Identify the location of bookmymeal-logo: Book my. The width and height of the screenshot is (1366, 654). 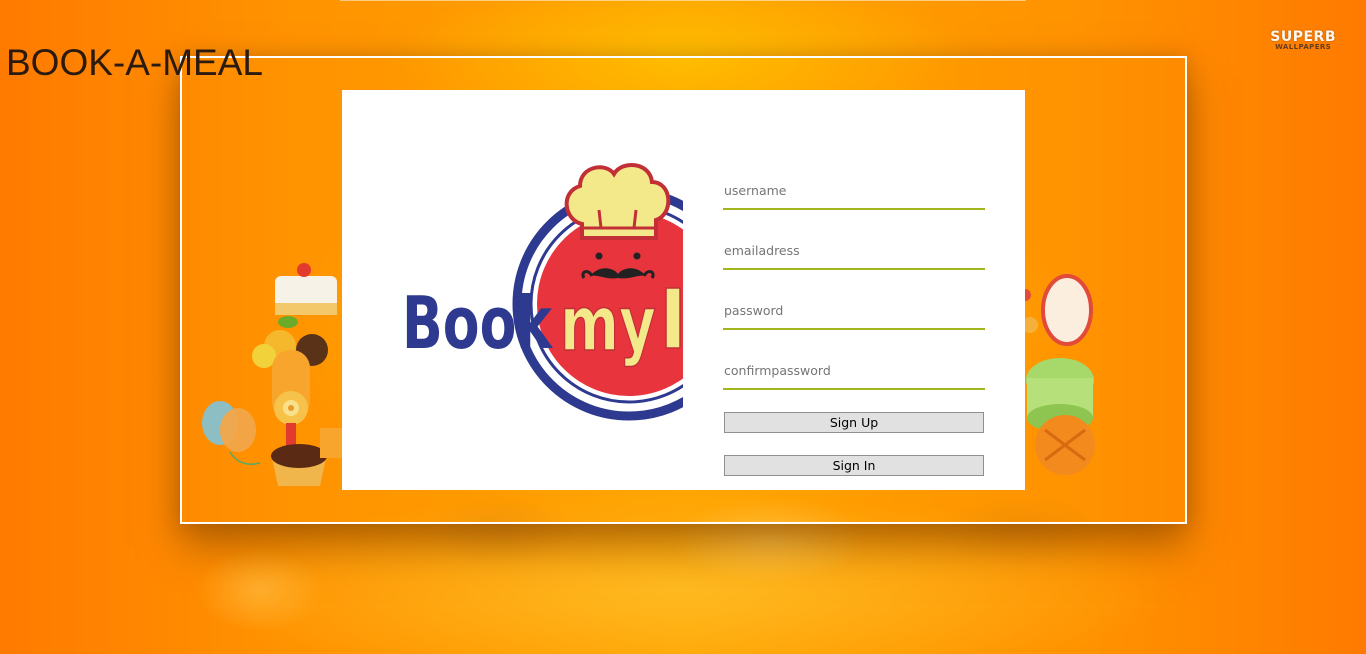
(542, 291).